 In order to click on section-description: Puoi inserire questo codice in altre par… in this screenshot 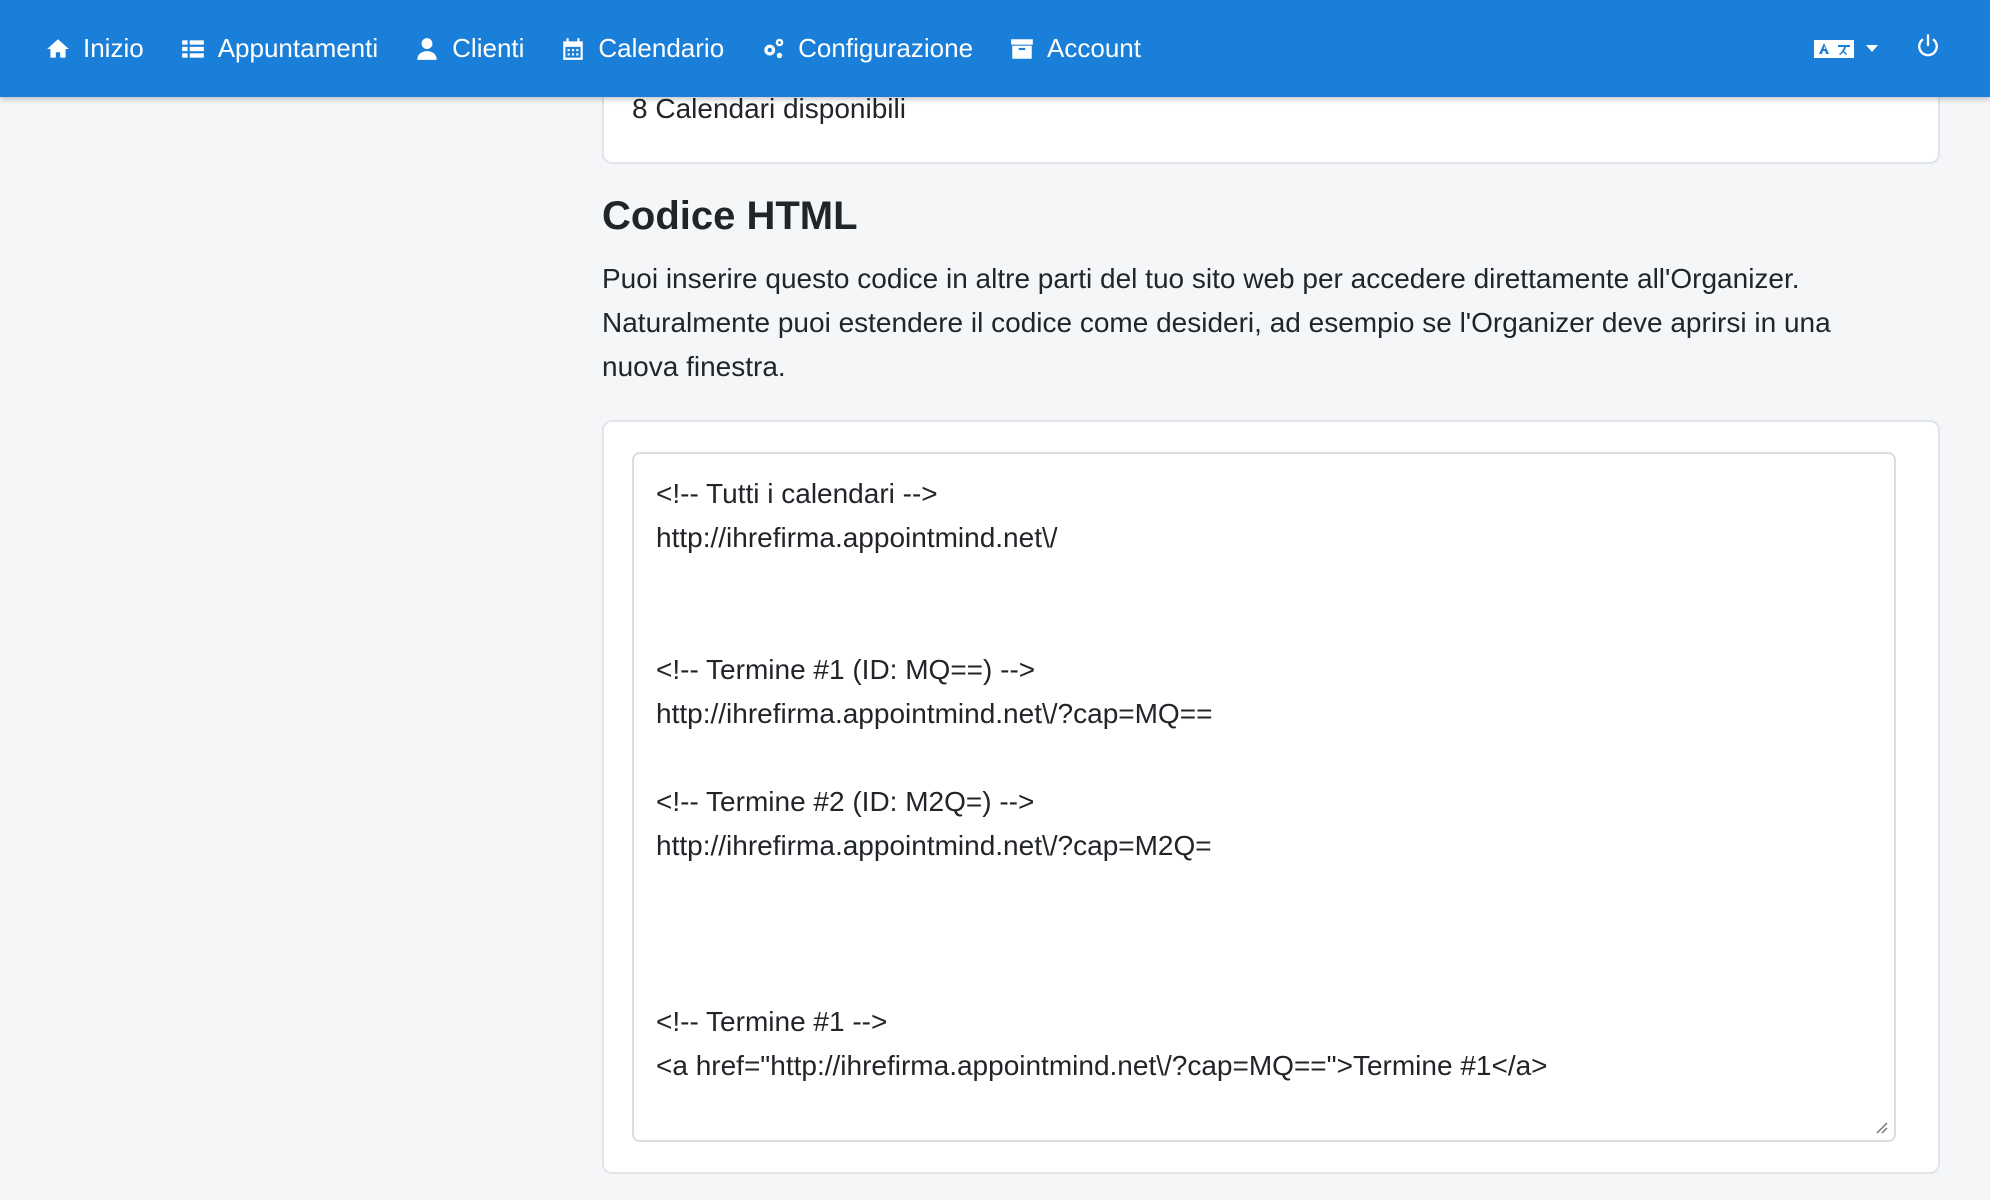, I will do `click(1216, 322)`.